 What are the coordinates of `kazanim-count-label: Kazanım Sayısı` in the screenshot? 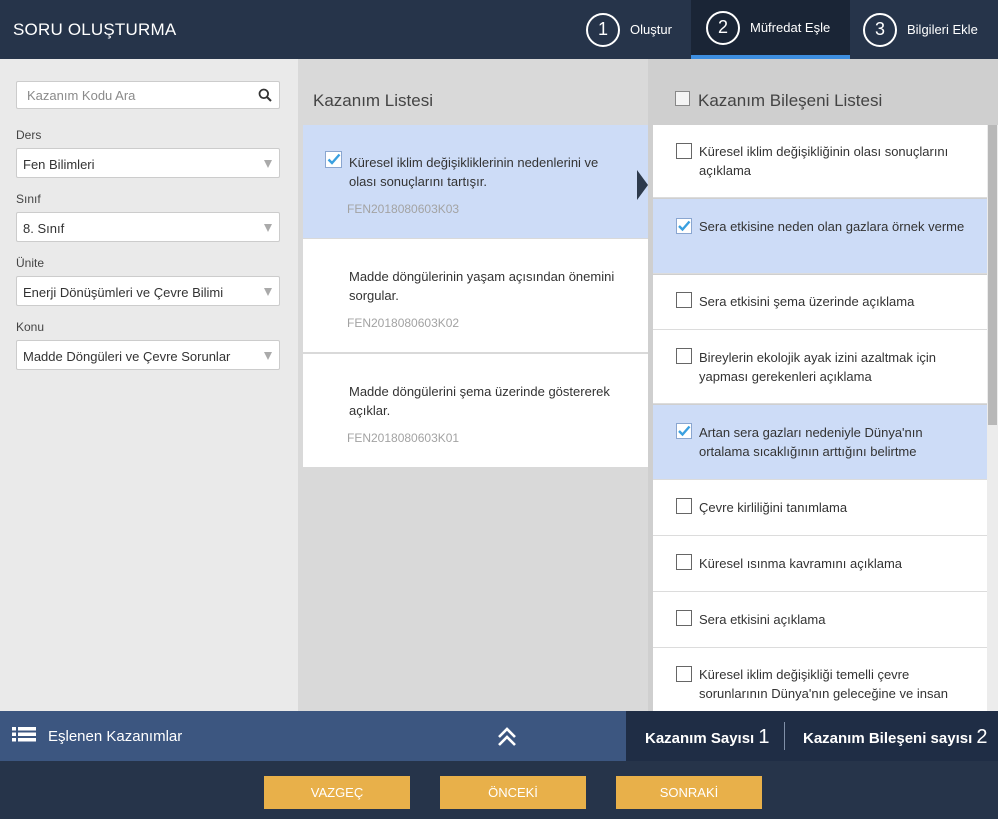 It's located at (700, 738).